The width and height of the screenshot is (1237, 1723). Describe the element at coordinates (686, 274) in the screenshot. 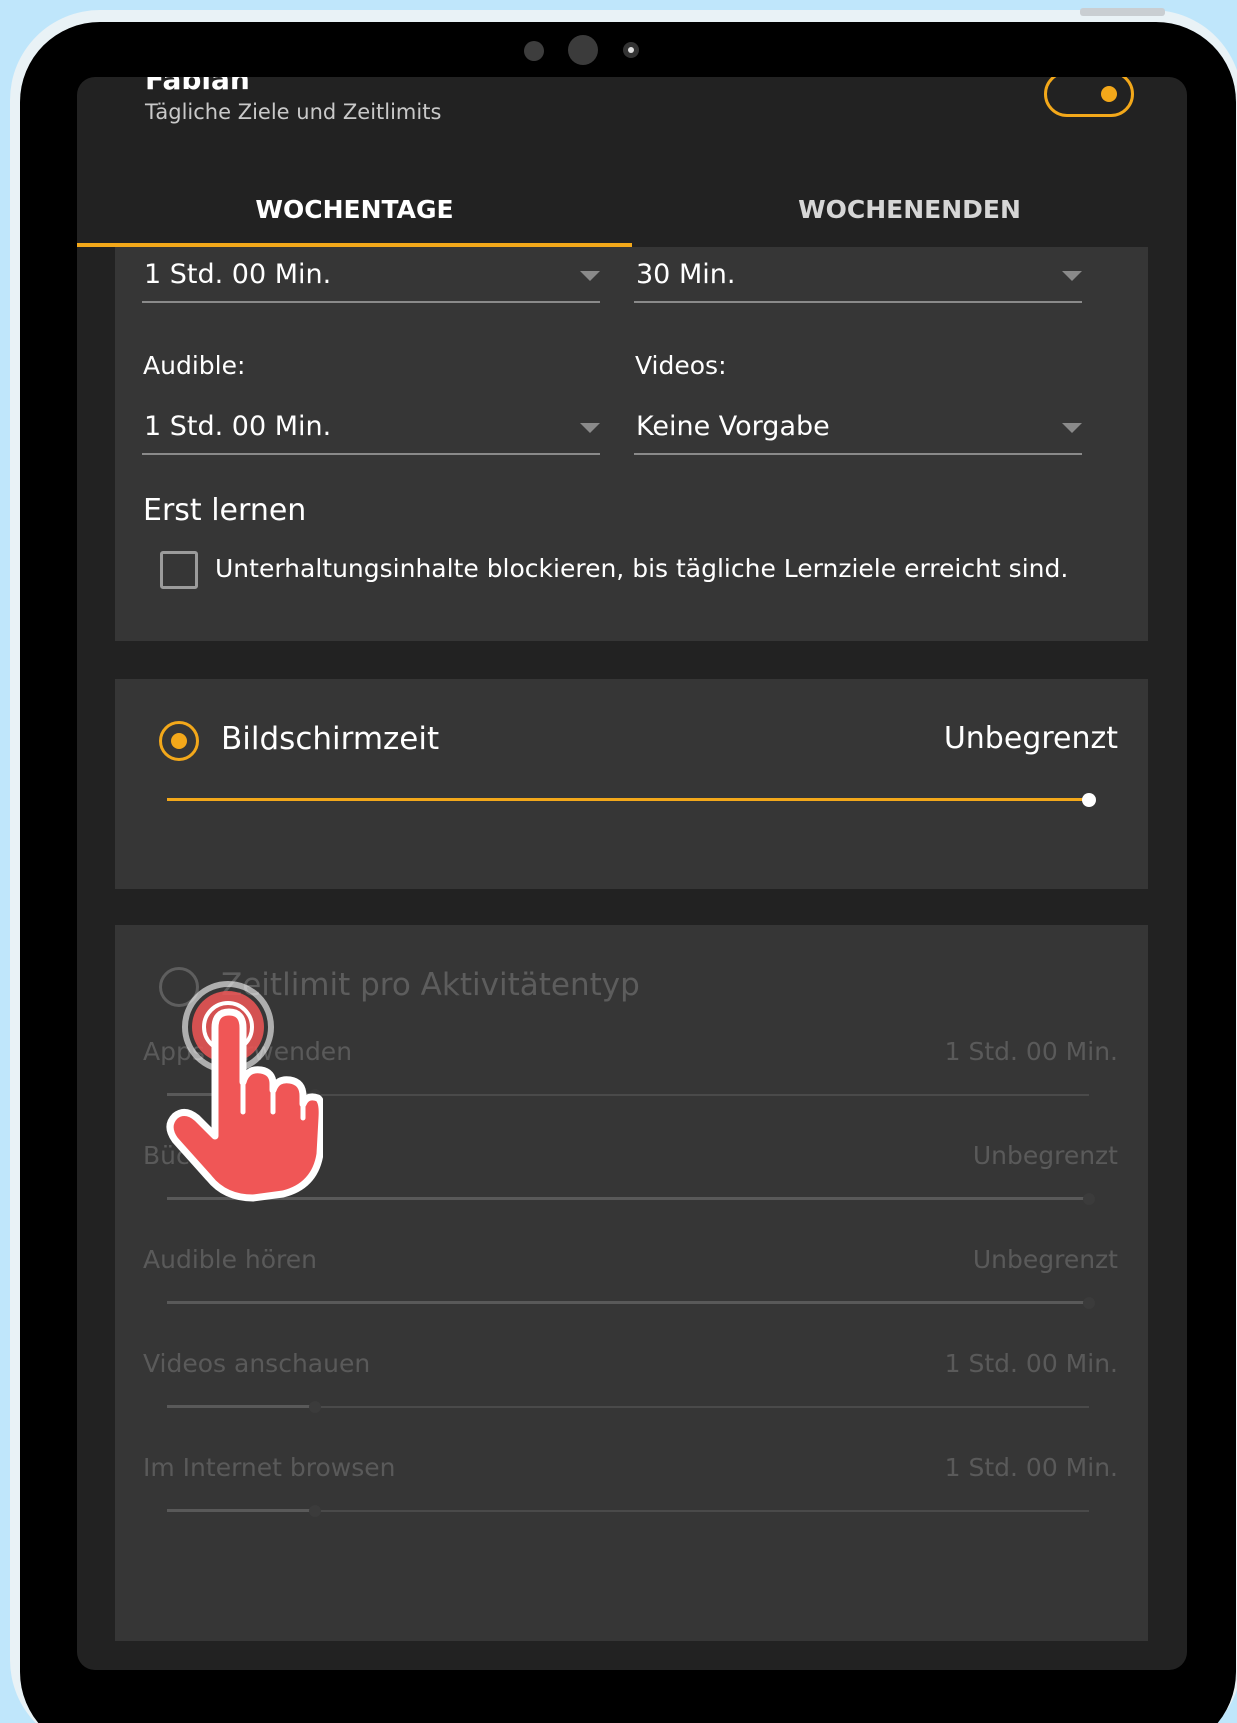

I see `goal-dropdown-top-right-value: 30 Min.` at that location.